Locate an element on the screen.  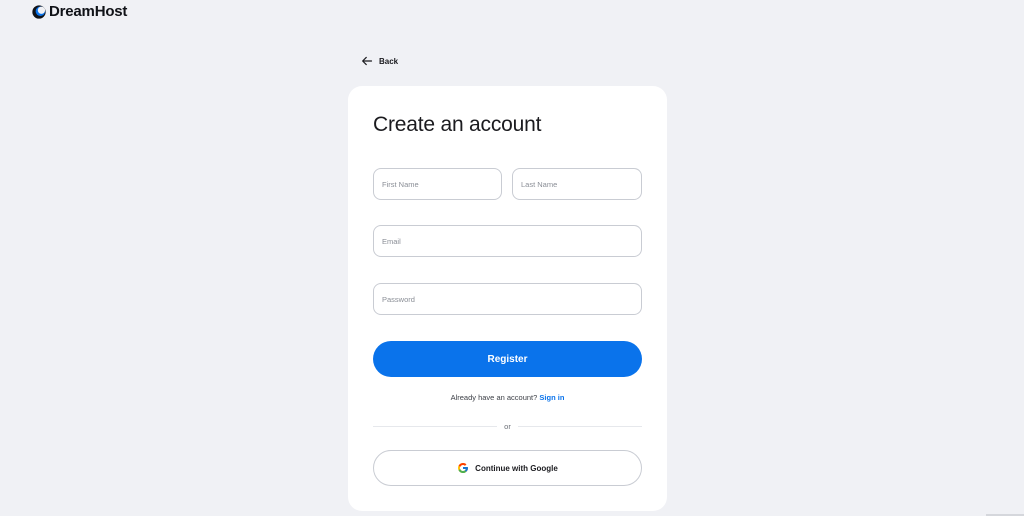
password-field is located at coordinates (507, 299).